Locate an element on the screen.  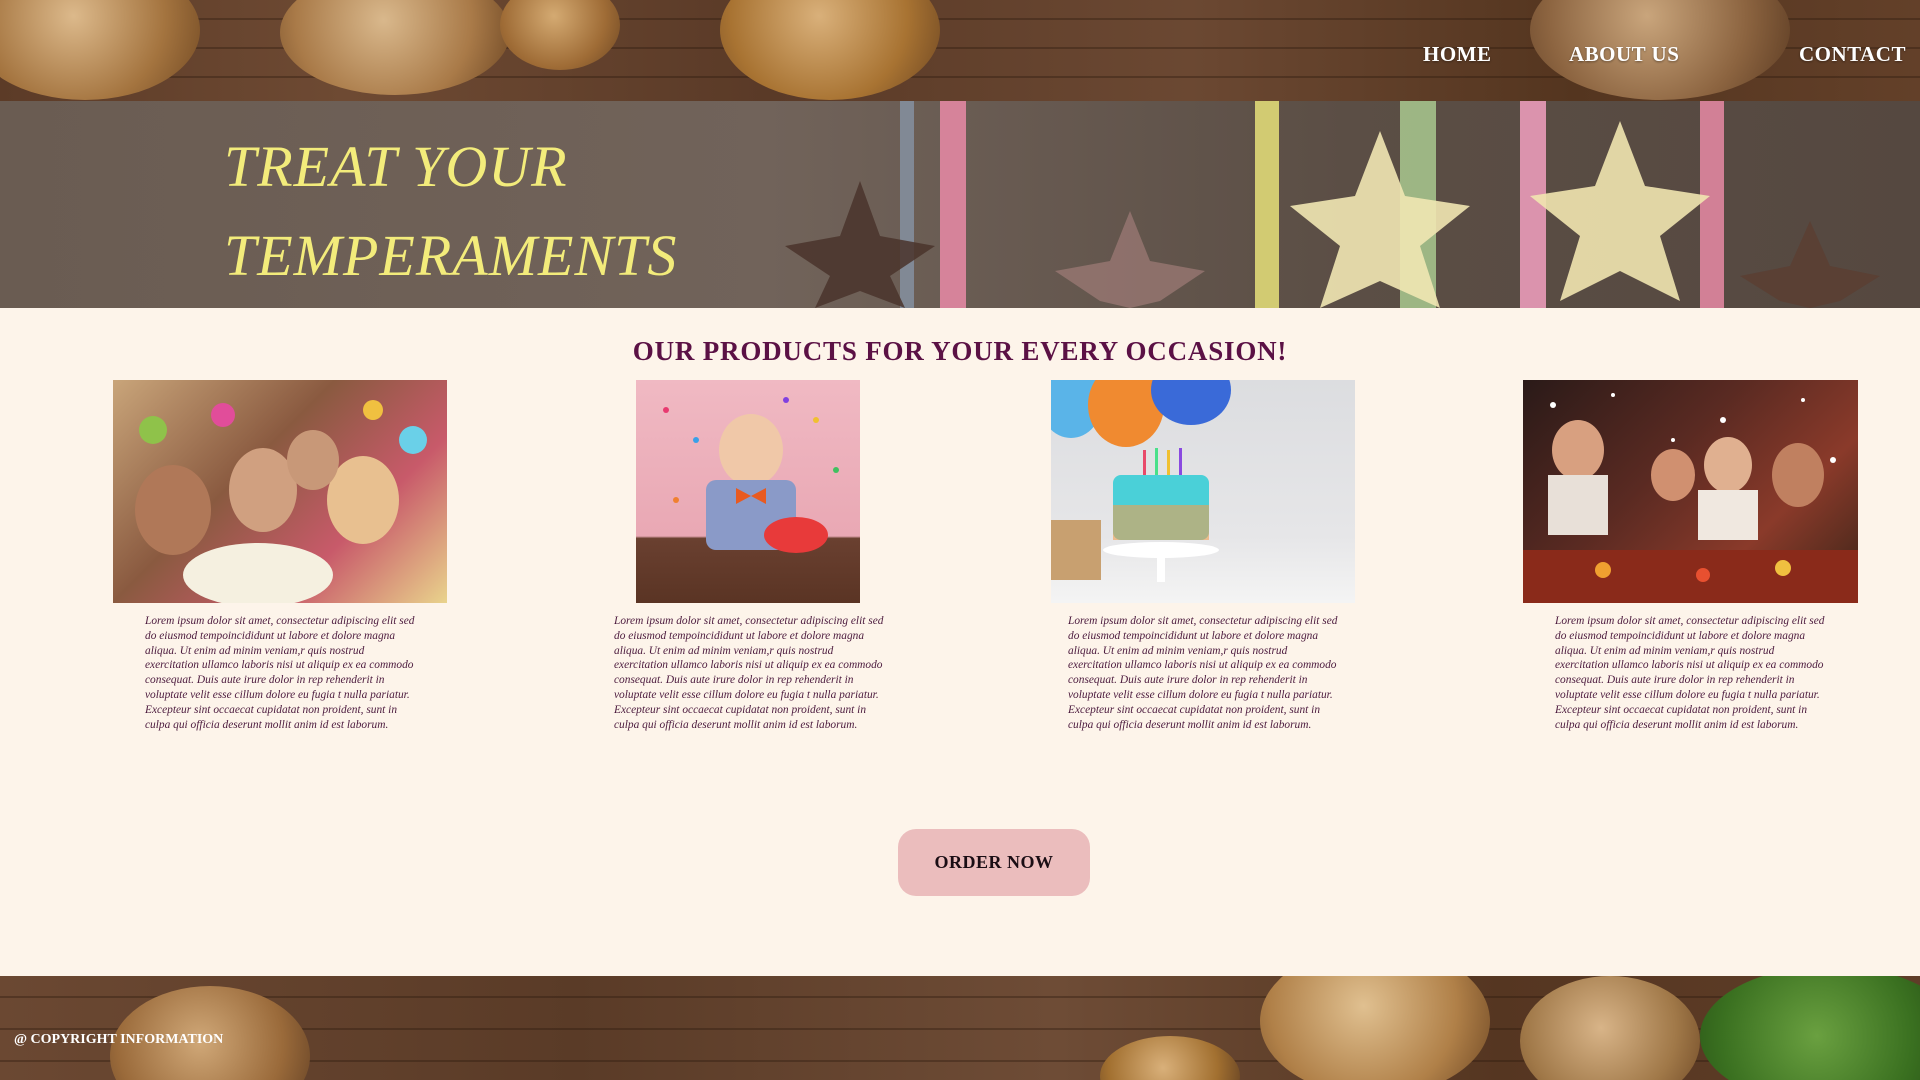
boy-birthday-cake-photo is located at coordinates (751, 475).